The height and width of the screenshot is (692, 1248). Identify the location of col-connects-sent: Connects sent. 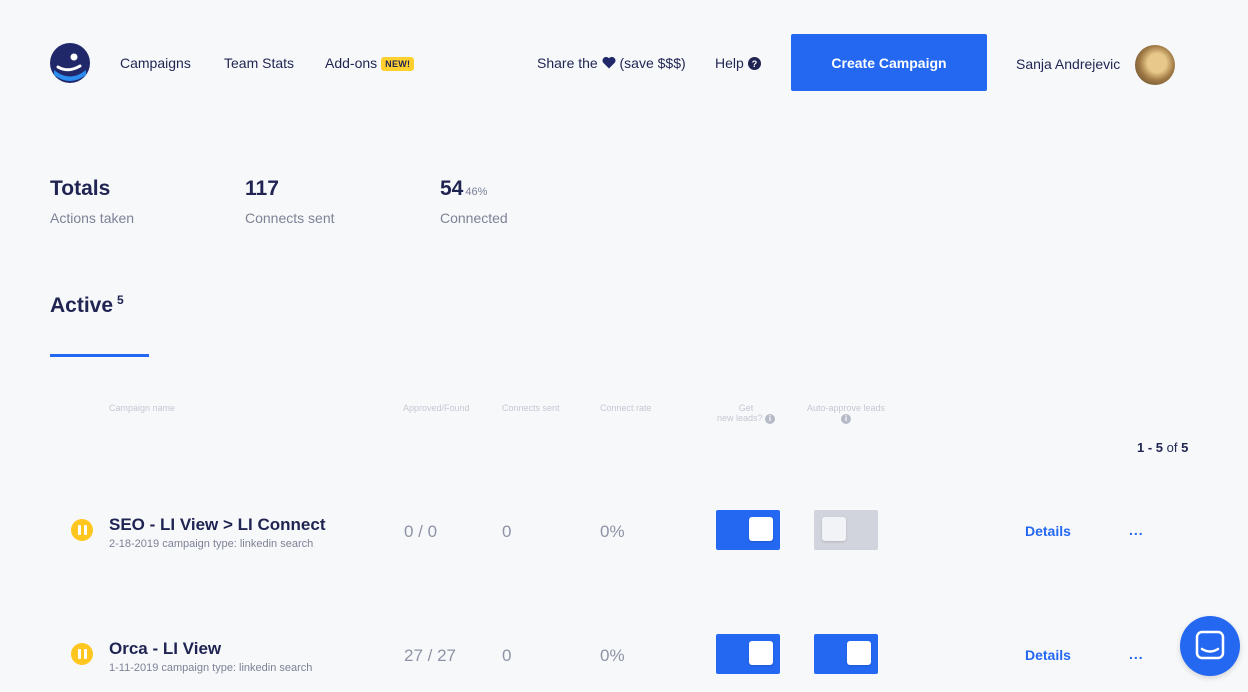
(531, 408).